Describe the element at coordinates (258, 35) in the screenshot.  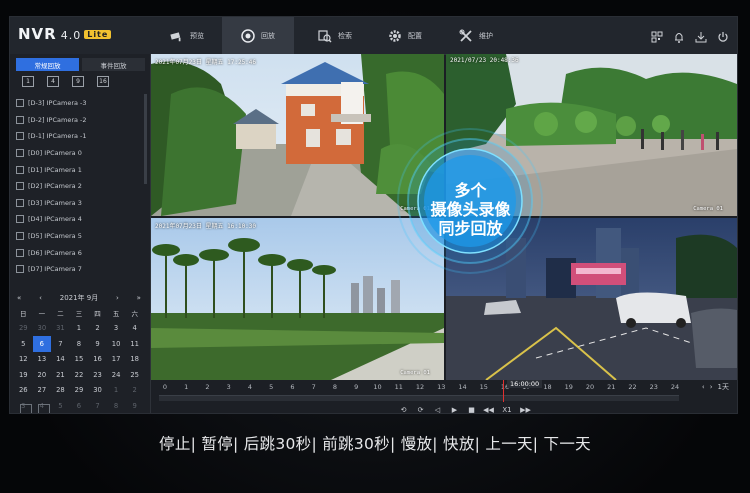
I see `nav-playback: 回放` at that location.